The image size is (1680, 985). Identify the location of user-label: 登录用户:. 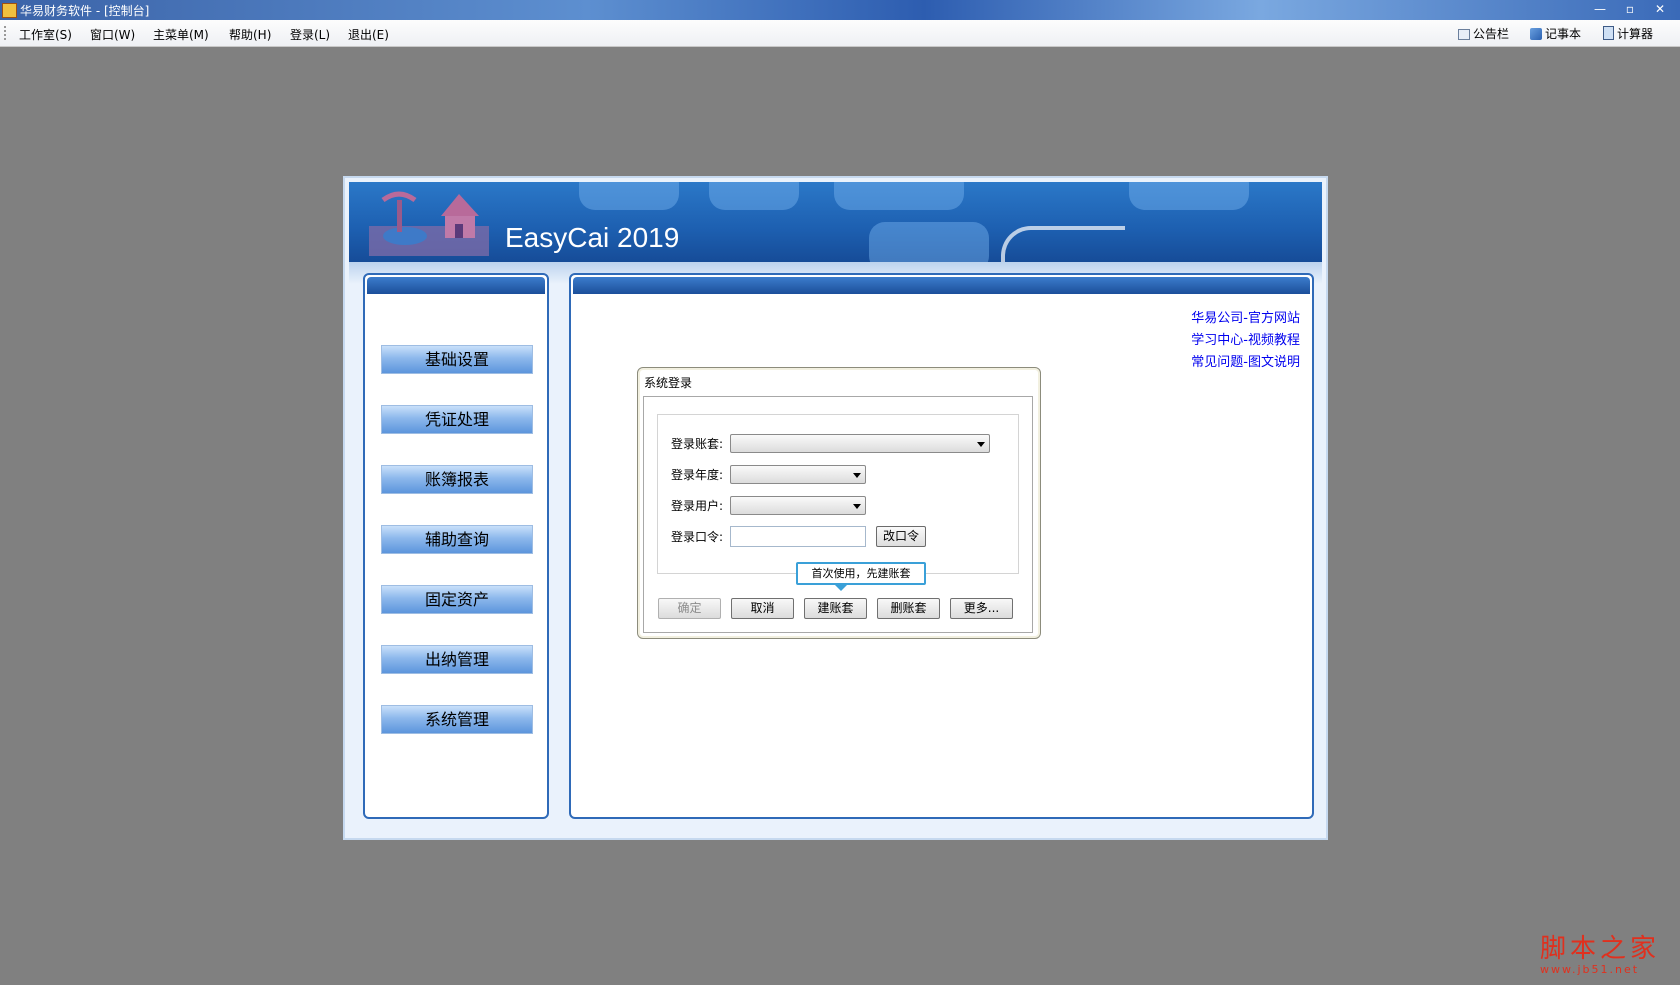
(697, 506).